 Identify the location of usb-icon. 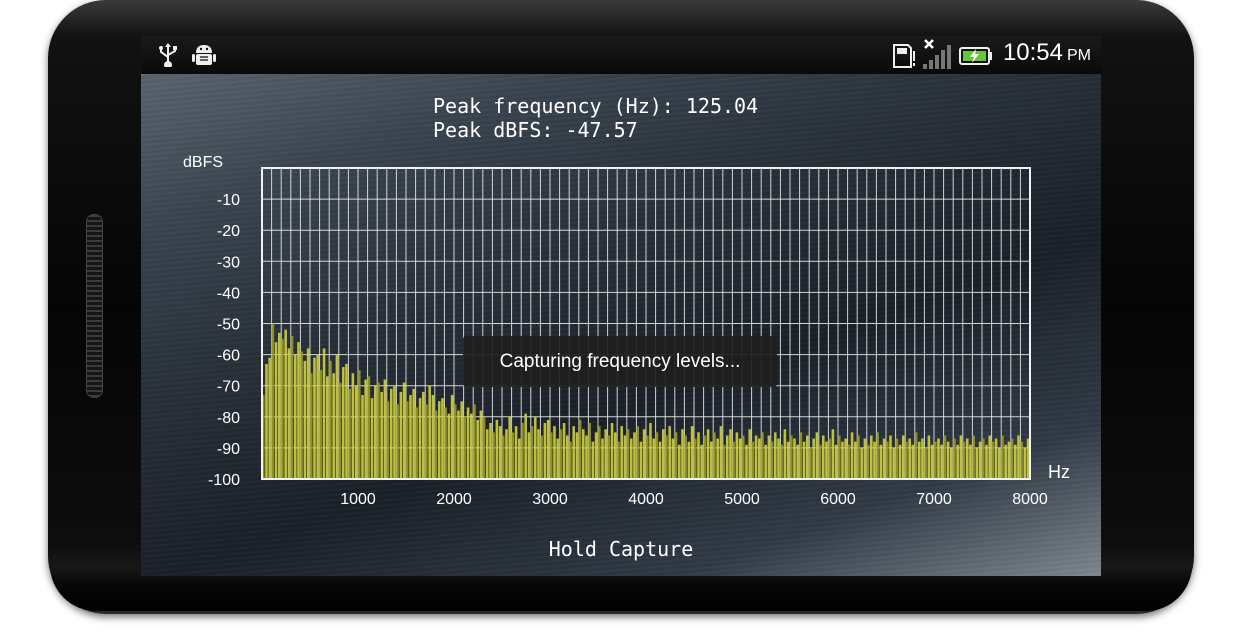
(168, 55).